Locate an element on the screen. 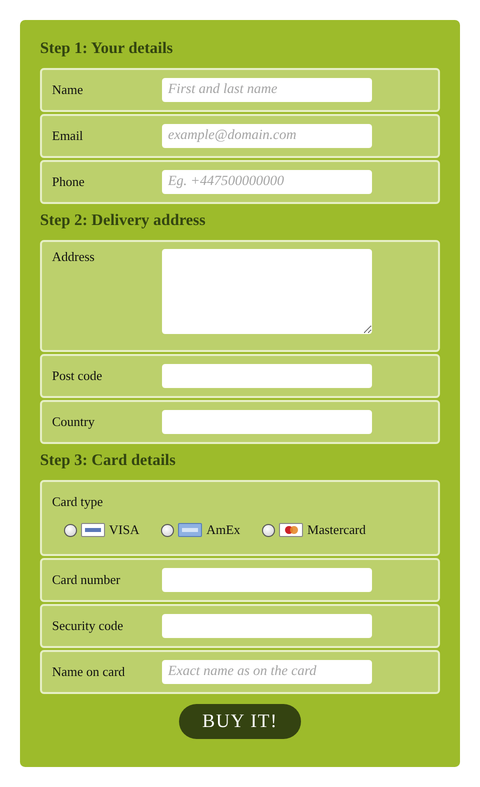  field-label: Security code is located at coordinates (88, 626).